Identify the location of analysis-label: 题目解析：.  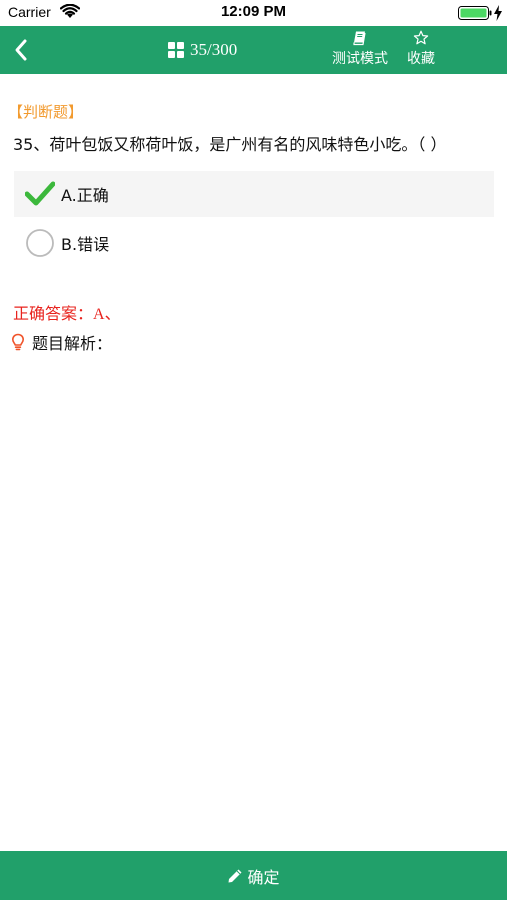
(72, 343).